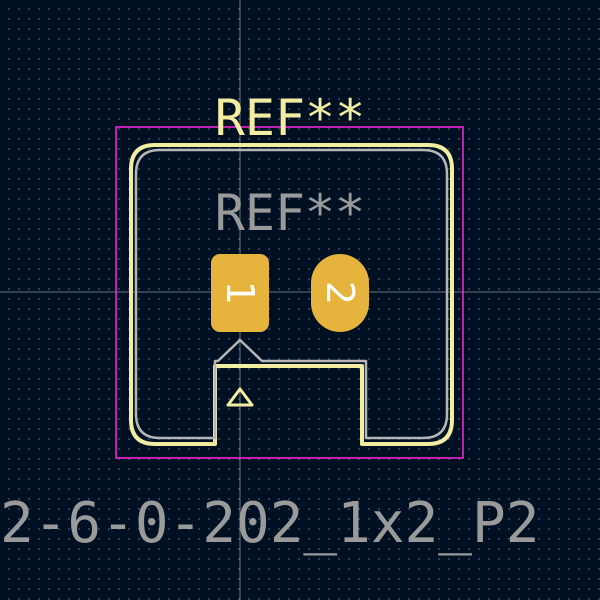 This screenshot has height=600, width=600. I want to click on reference-fab-text: REF**, so click(290, 213).